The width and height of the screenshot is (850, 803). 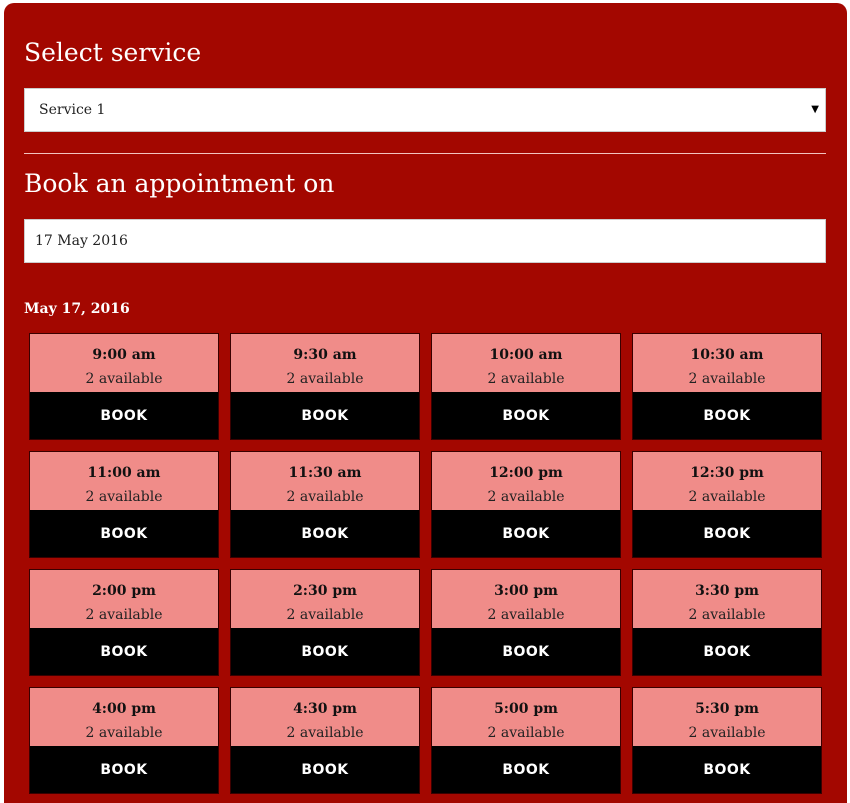 I want to click on slot-time: 9:00 am, so click(x=124, y=355).